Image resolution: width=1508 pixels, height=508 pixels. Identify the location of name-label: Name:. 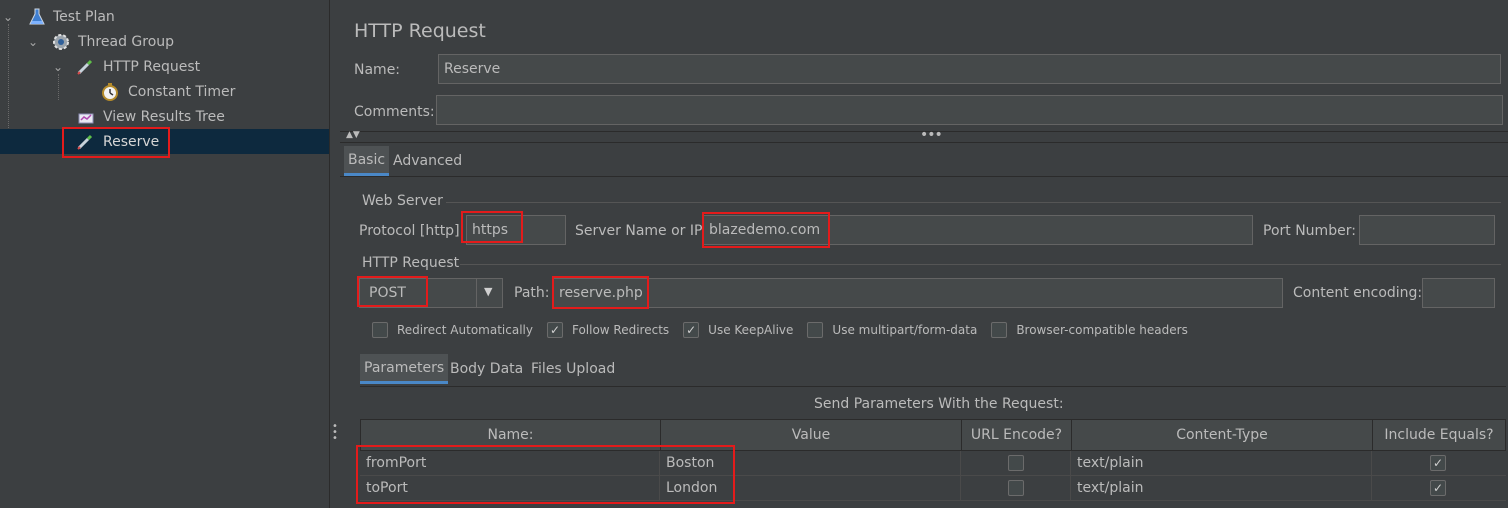
(377, 70).